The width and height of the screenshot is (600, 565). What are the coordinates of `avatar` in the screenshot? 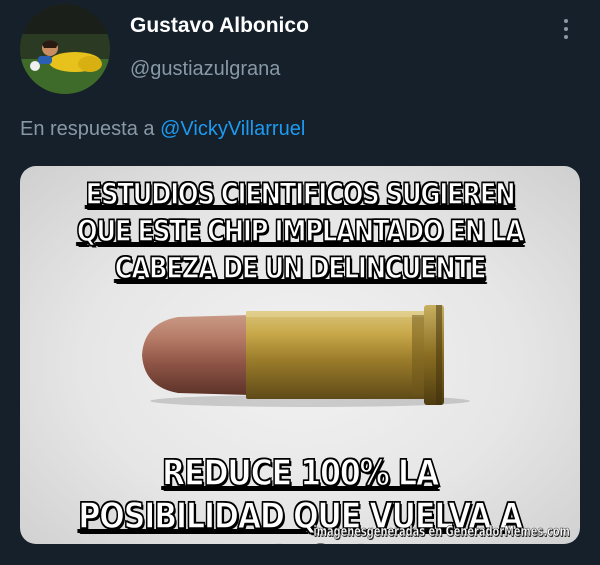 It's located at (65, 49).